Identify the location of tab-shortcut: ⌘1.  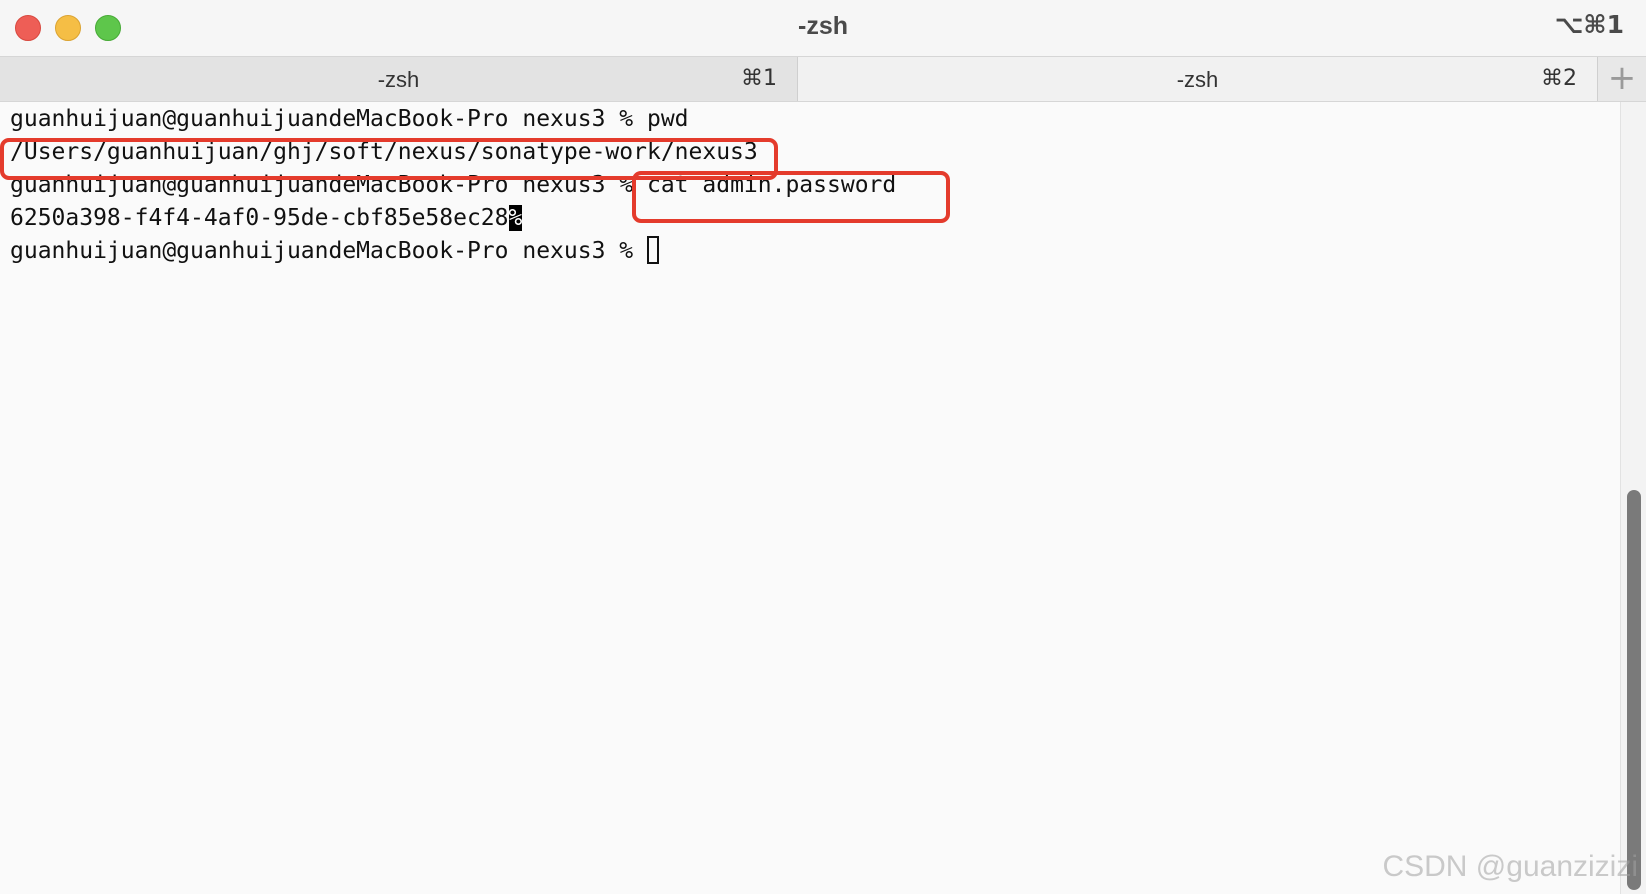
(759, 78).